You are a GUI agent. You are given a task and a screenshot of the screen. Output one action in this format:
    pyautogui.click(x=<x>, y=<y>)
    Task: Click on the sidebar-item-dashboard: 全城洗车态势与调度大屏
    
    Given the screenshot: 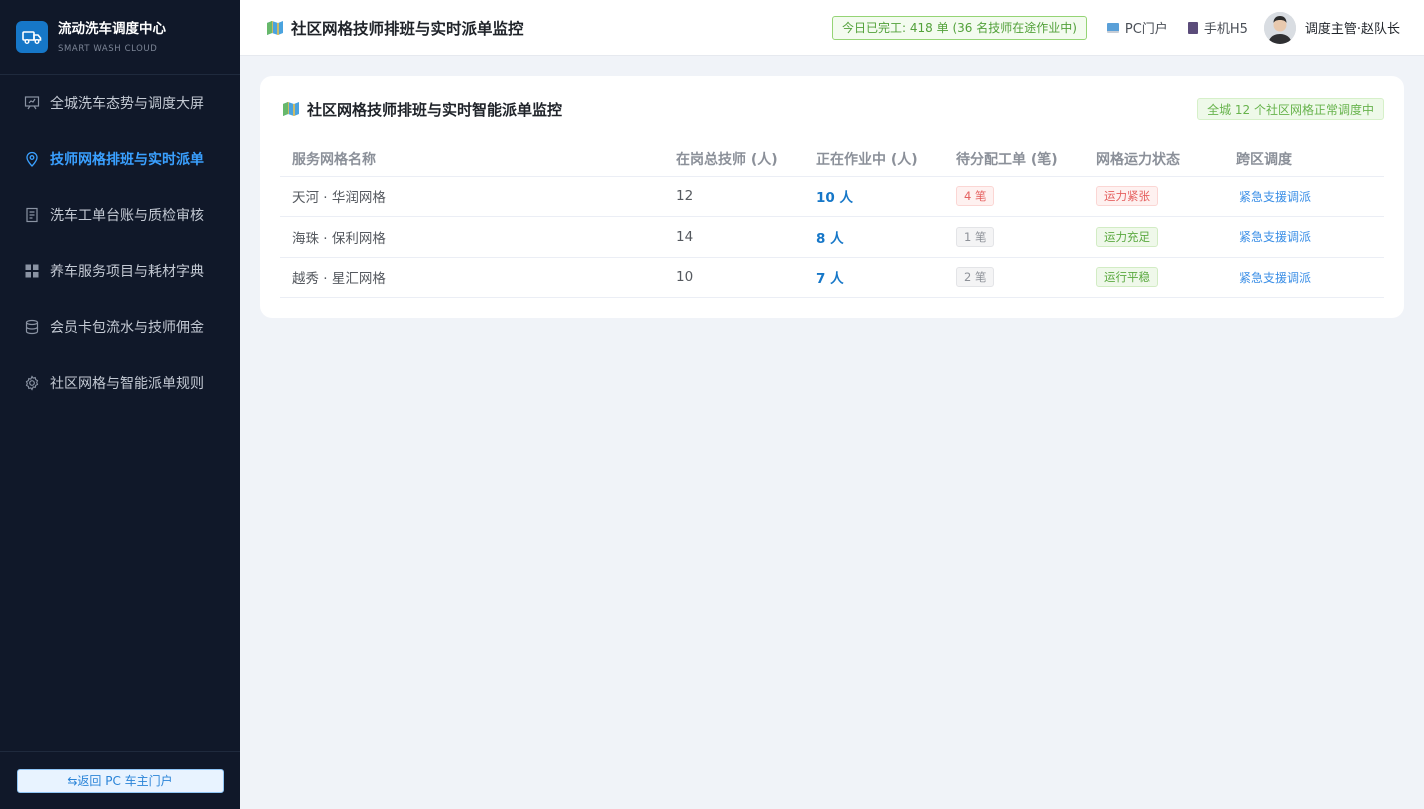 What is the action you would take?
    pyautogui.click(x=120, y=103)
    